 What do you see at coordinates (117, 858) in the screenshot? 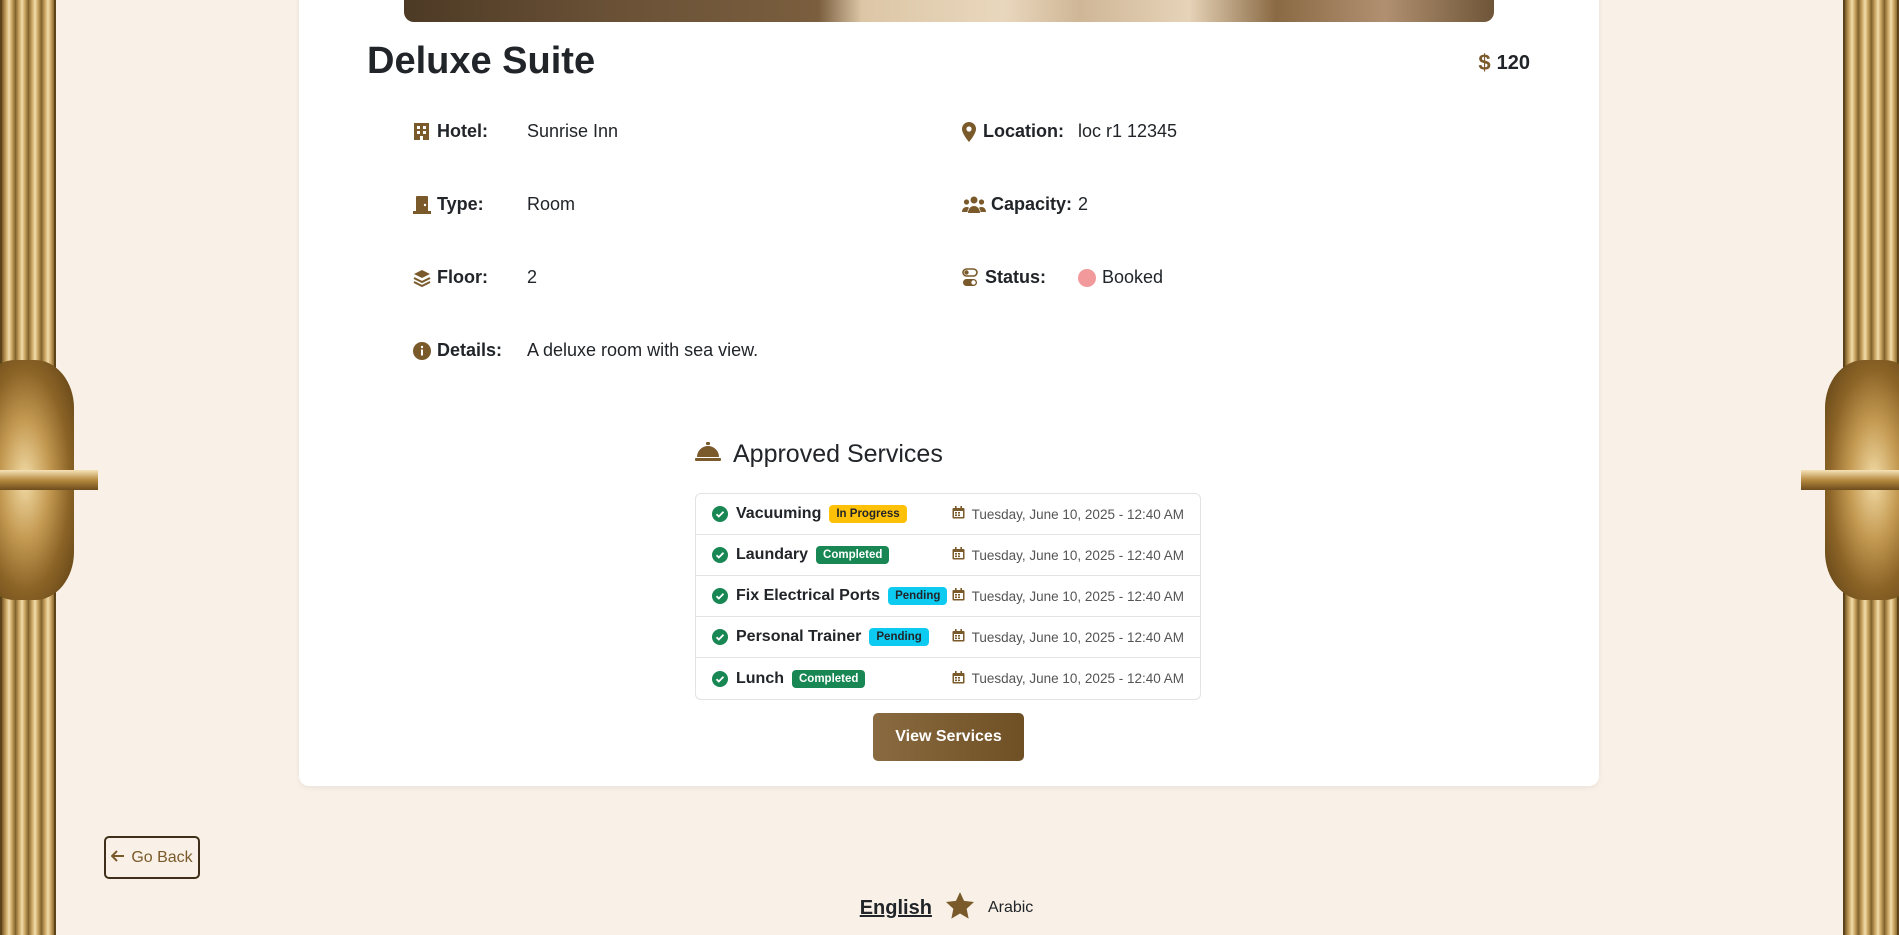
I see `arrow-left-icon` at bounding box center [117, 858].